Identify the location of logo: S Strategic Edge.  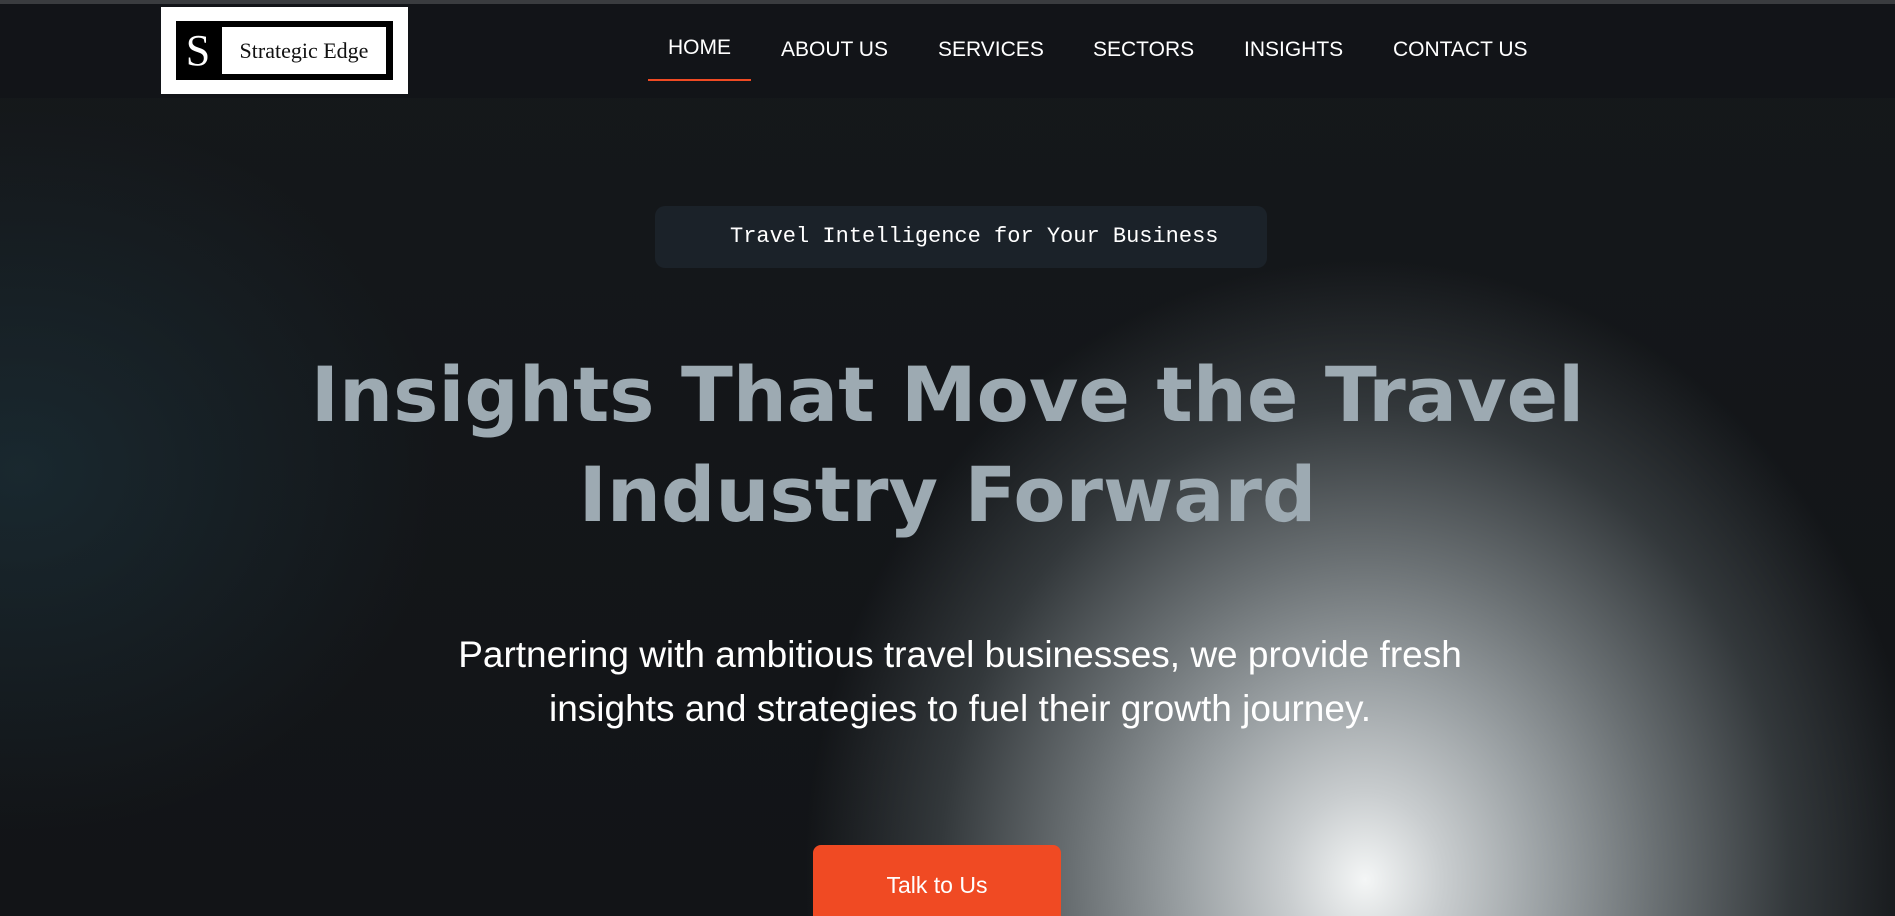
(284, 50).